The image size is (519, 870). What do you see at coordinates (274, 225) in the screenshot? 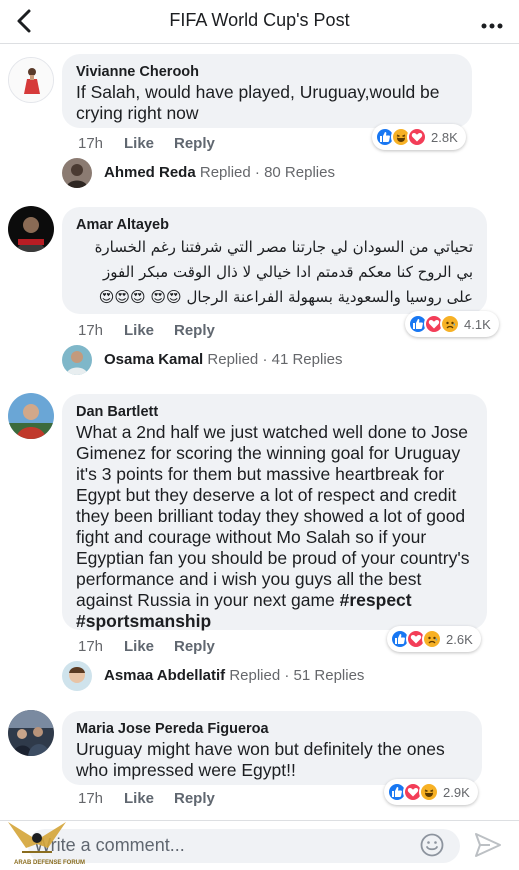
I see `comment-author: Amar Altayeb` at bounding box center [274, 225].